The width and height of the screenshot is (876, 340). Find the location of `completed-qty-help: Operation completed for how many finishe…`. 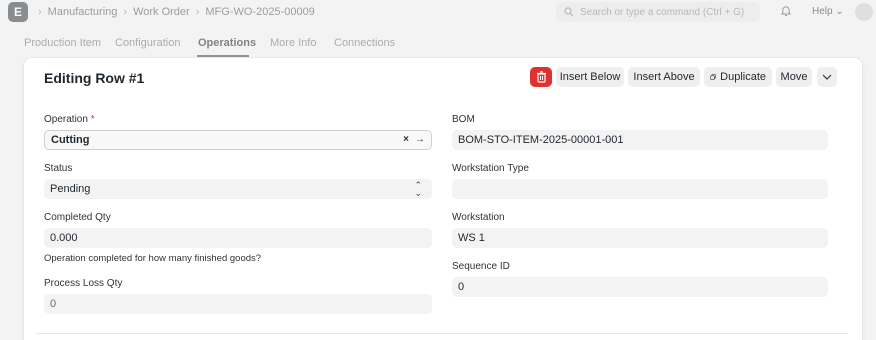

completed-qty-help: Operation completed for how many finishe… is located at coordinates (153, 258).